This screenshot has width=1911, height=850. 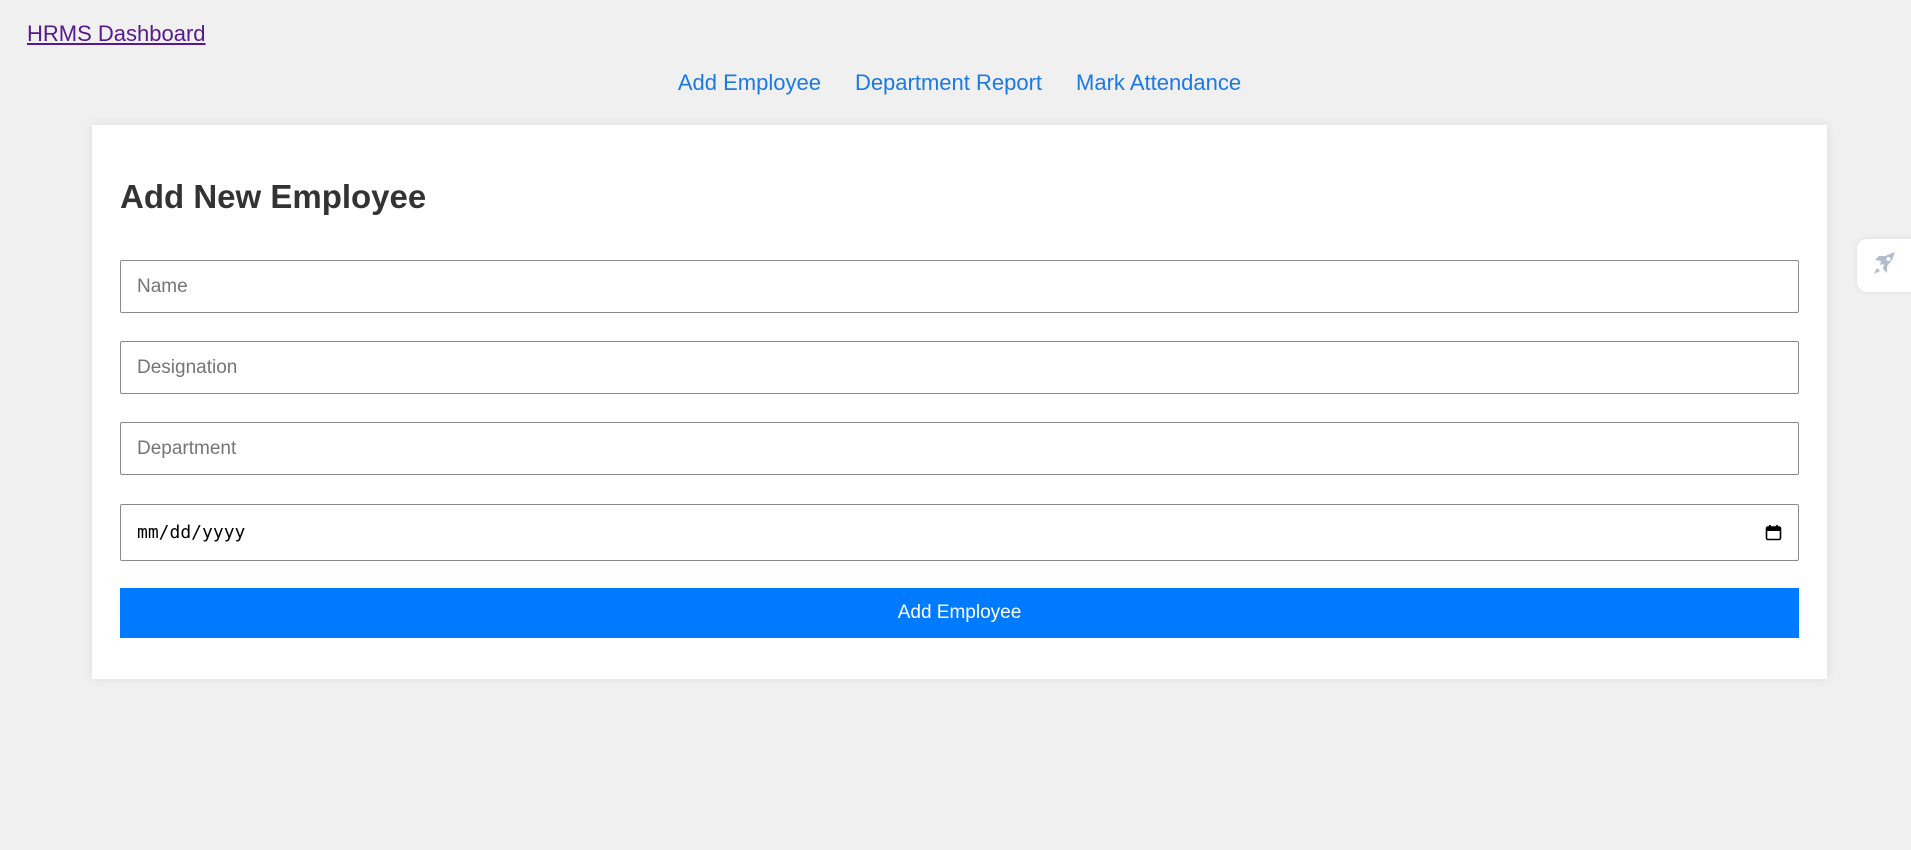 I want to click on date-placeholder: mm/dd/yyyy, so click(x=191, y=532).